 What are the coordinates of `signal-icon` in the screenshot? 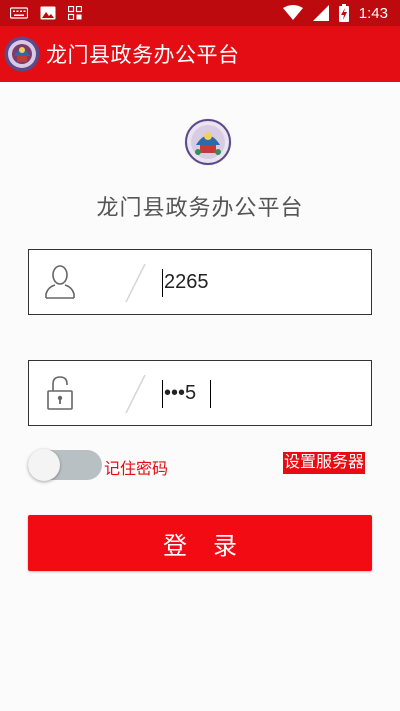 It's located at (320, 13).